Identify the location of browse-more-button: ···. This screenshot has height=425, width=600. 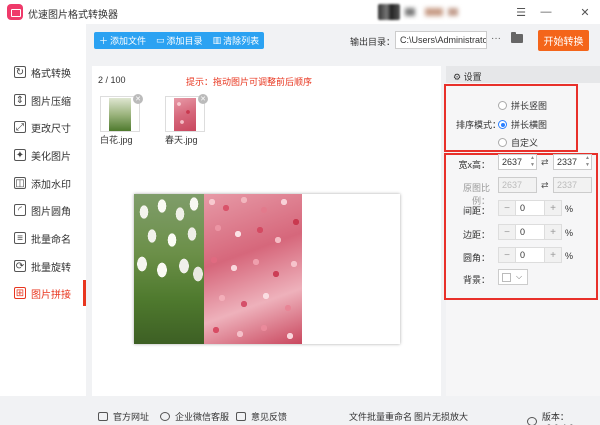
(496, 38).